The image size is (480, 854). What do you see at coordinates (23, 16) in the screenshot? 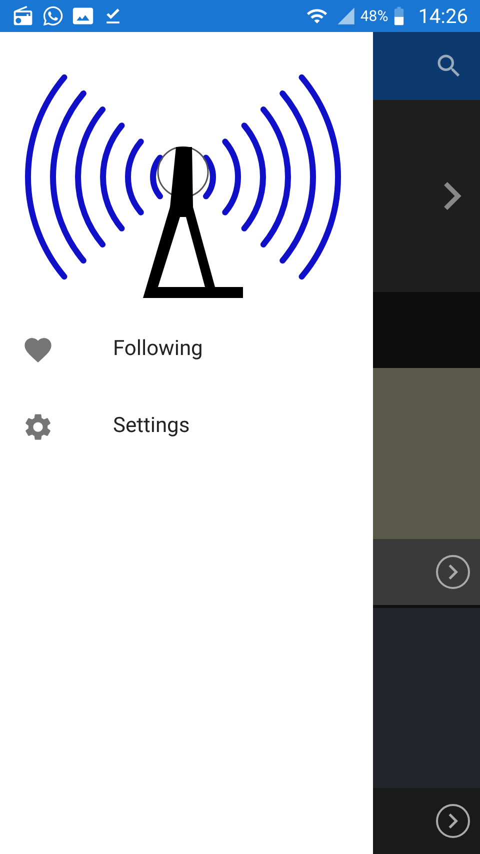
I see `radio-icon` at bounding box center [23, 16].